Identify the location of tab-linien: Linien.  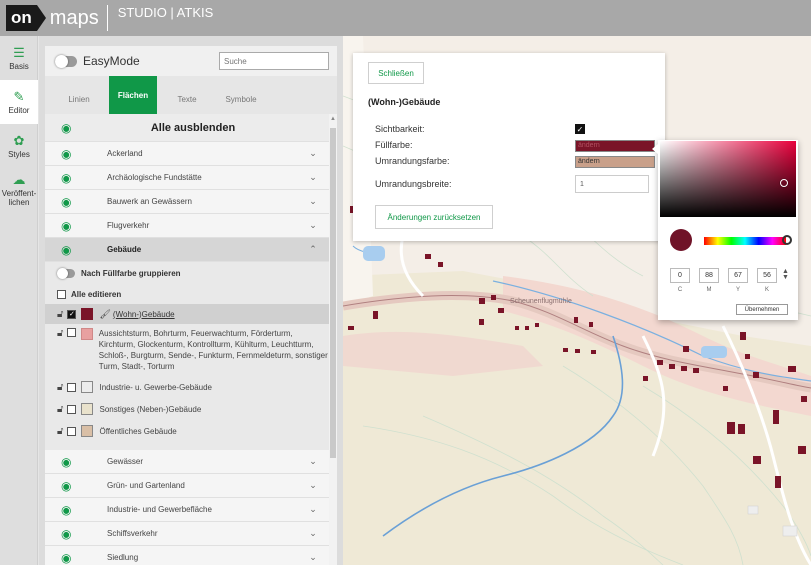
(79, 99).